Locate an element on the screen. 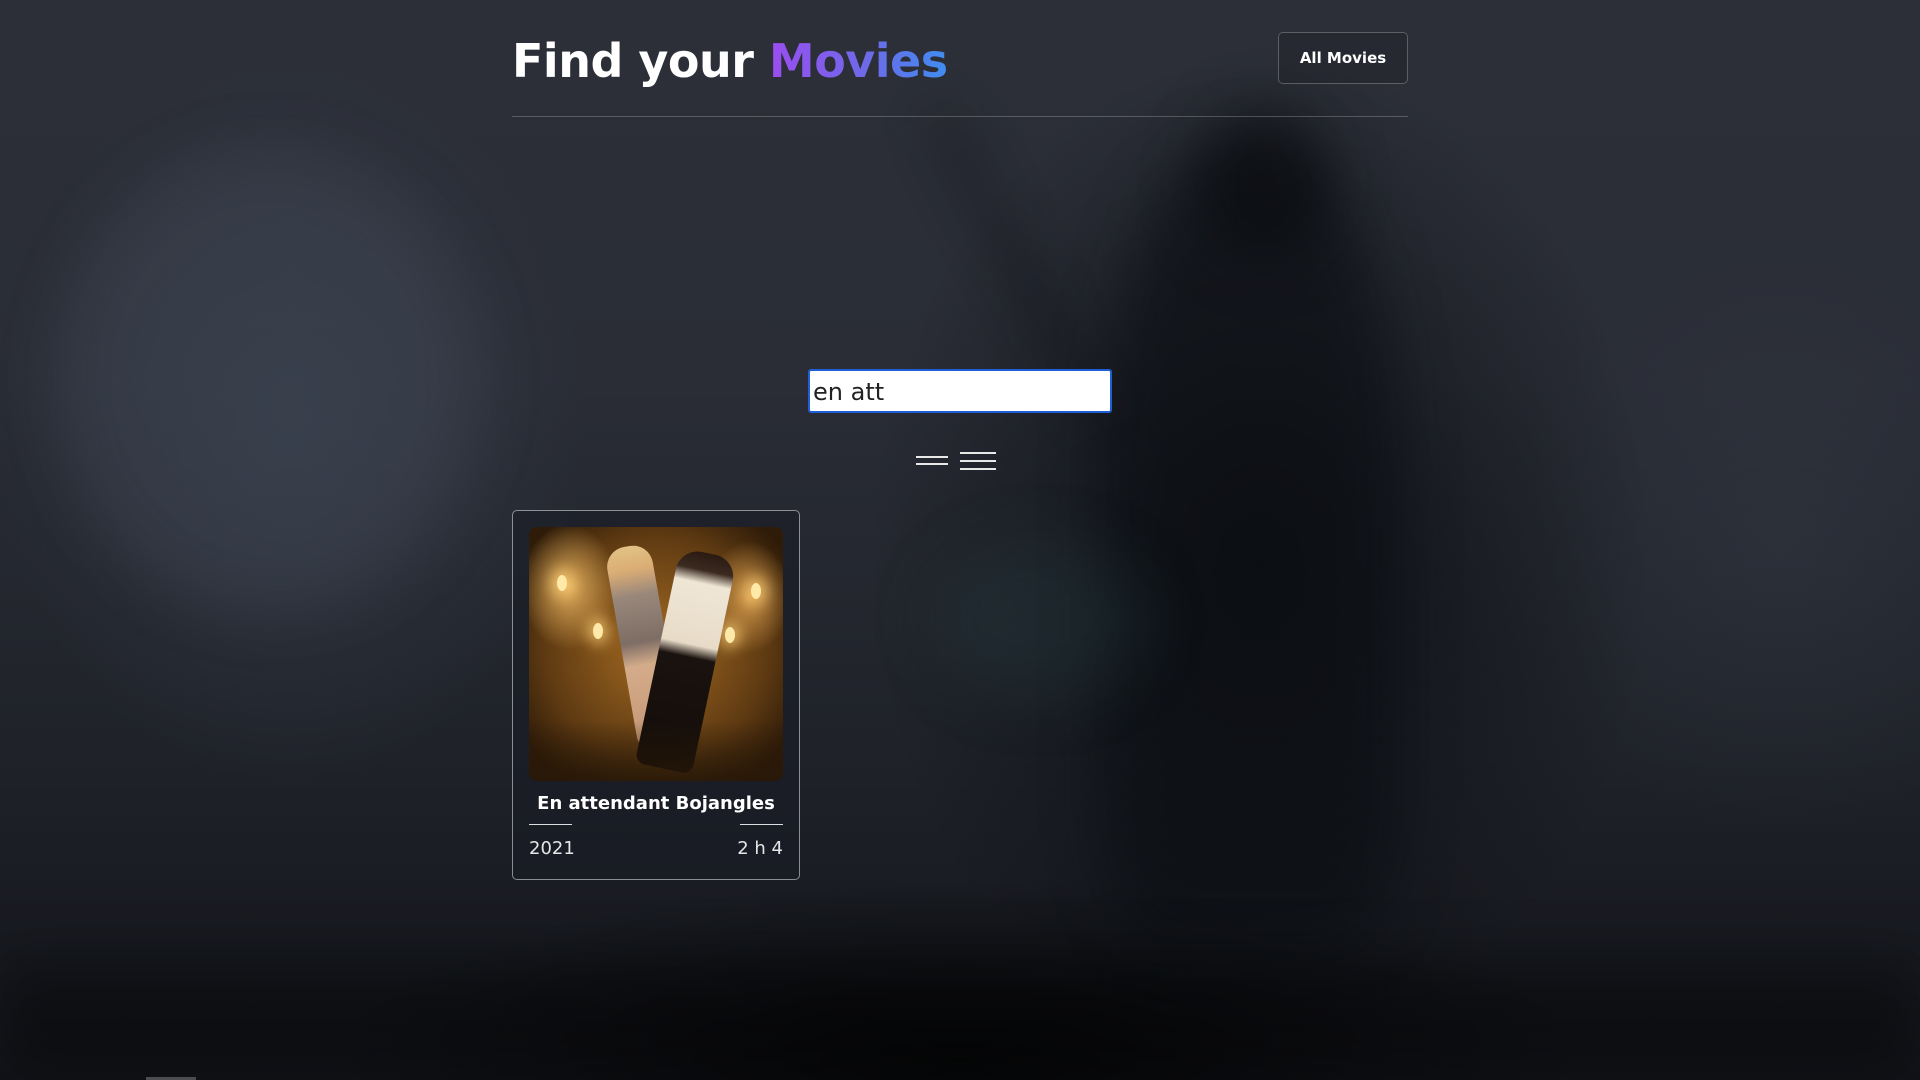  page-title: Find your Movies is located at coordinates (730, 61).